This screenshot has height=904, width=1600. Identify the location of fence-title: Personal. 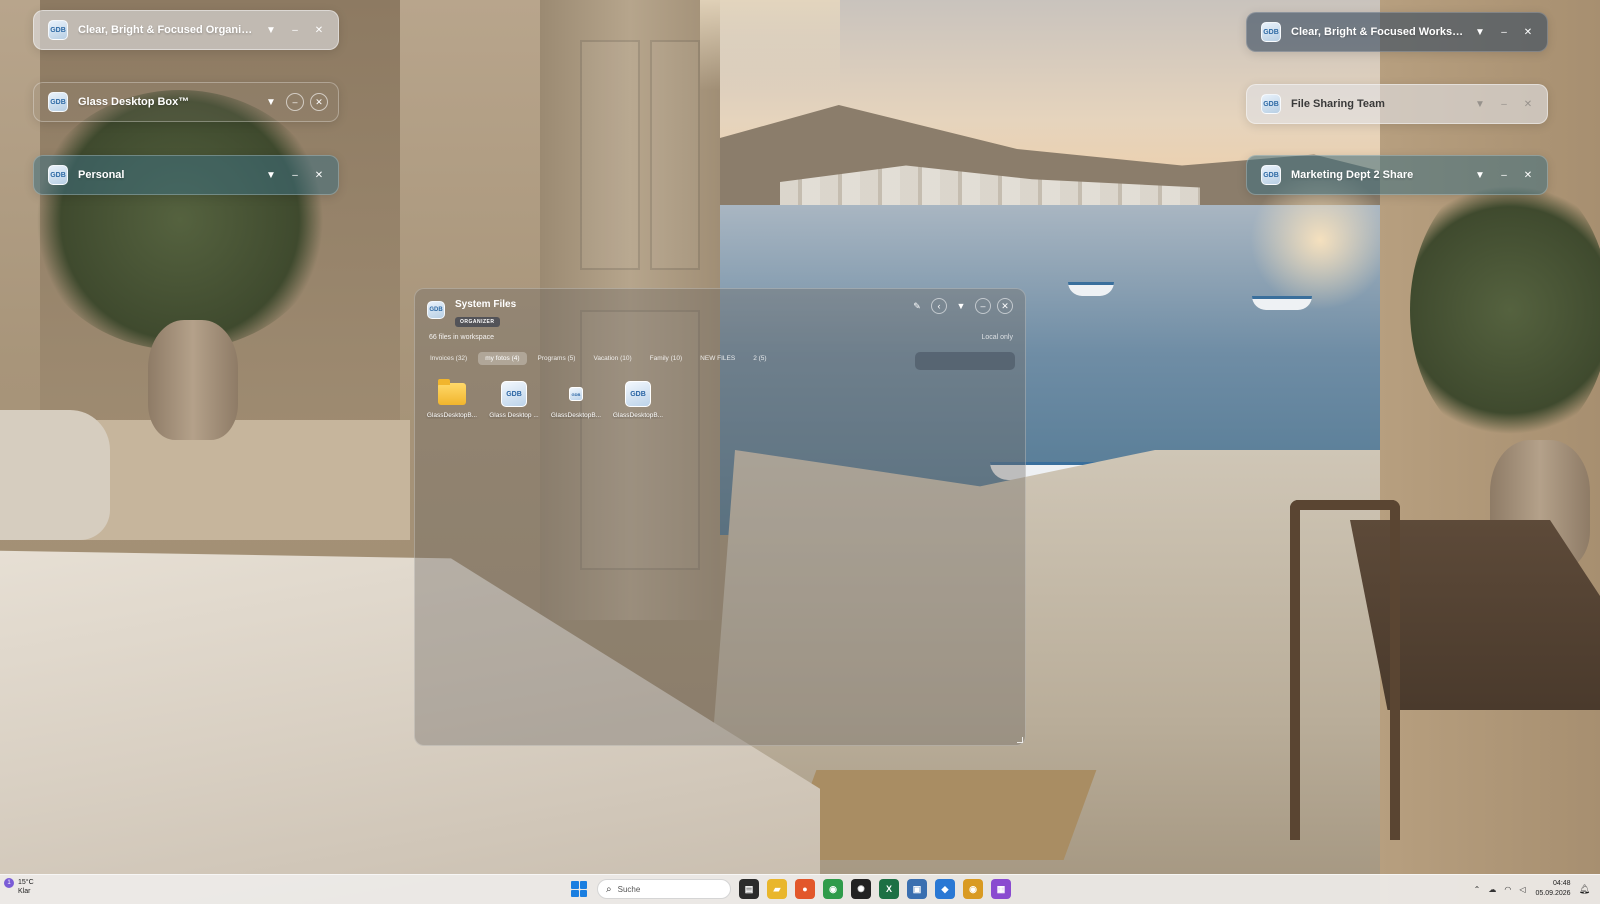
(101, 175).